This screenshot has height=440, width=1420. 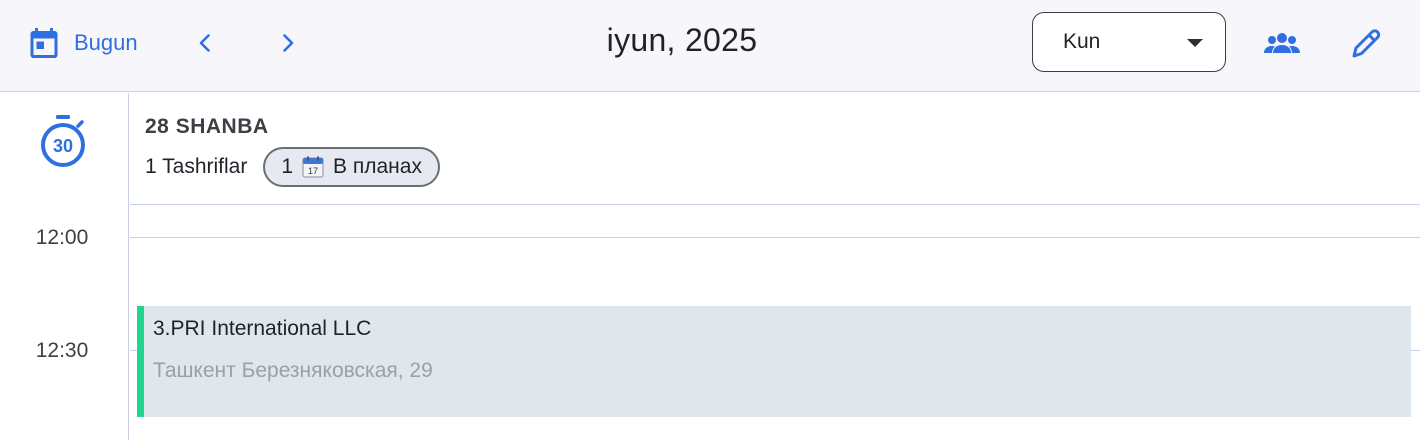 I want to click on pencil-icon, so click(x=1366, y=43).